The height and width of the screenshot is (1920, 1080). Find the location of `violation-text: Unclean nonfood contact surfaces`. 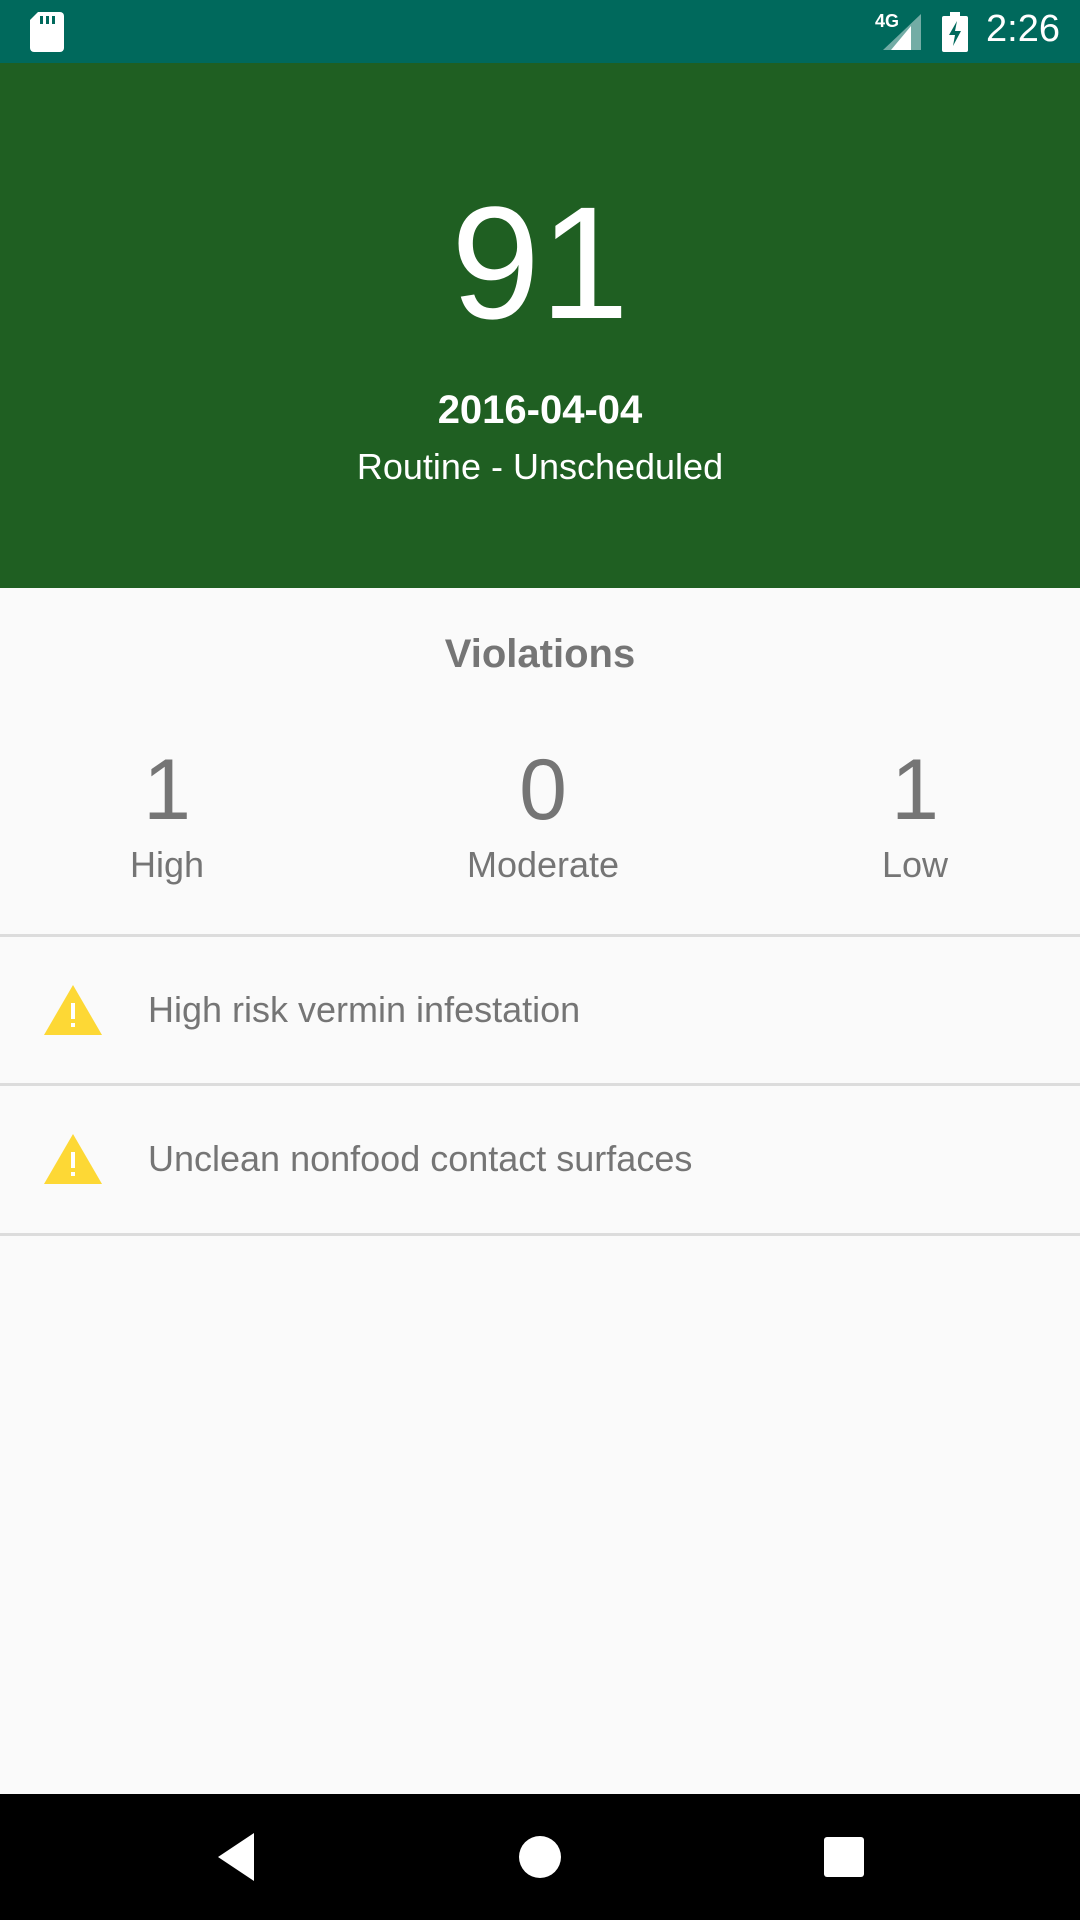

violation-text: Unclean nonfood contact surfaces is located at coordinates (420, 1158).